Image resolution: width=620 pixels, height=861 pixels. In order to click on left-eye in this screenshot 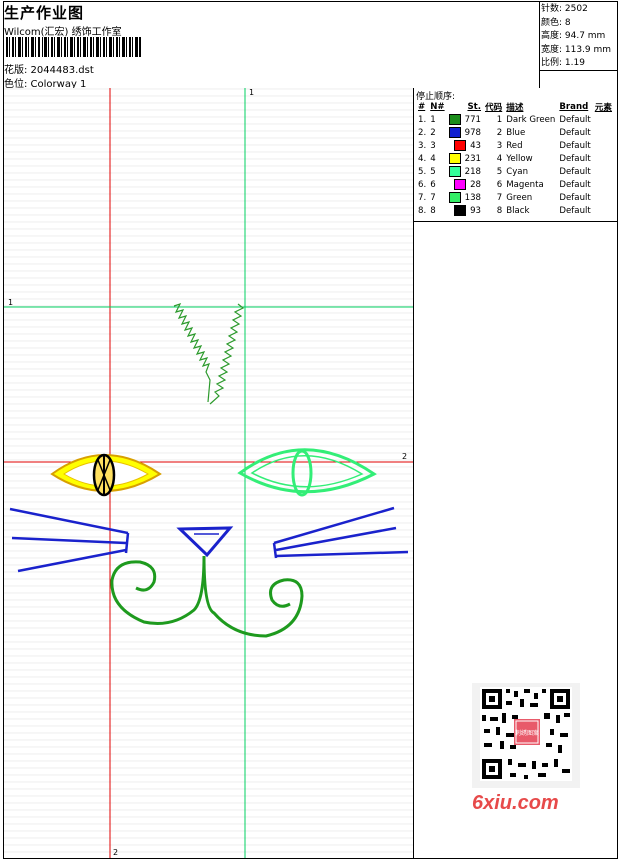, I will do `click(106, 475)`.